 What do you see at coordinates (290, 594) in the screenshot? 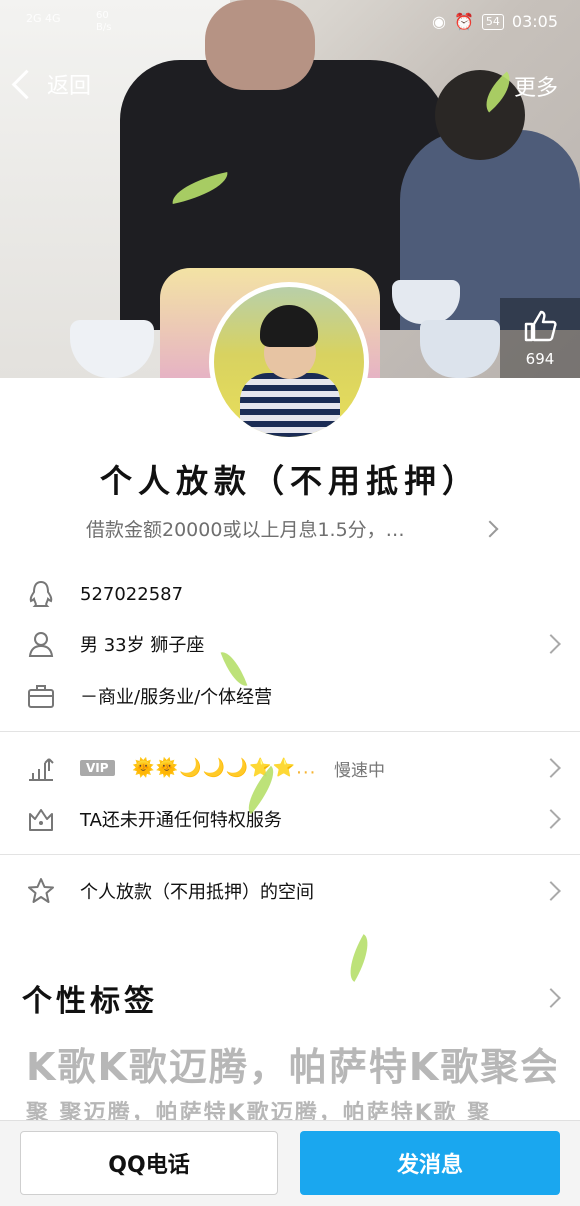
I see `qq-number-row: 527022587` at bounding box center [290, 594].